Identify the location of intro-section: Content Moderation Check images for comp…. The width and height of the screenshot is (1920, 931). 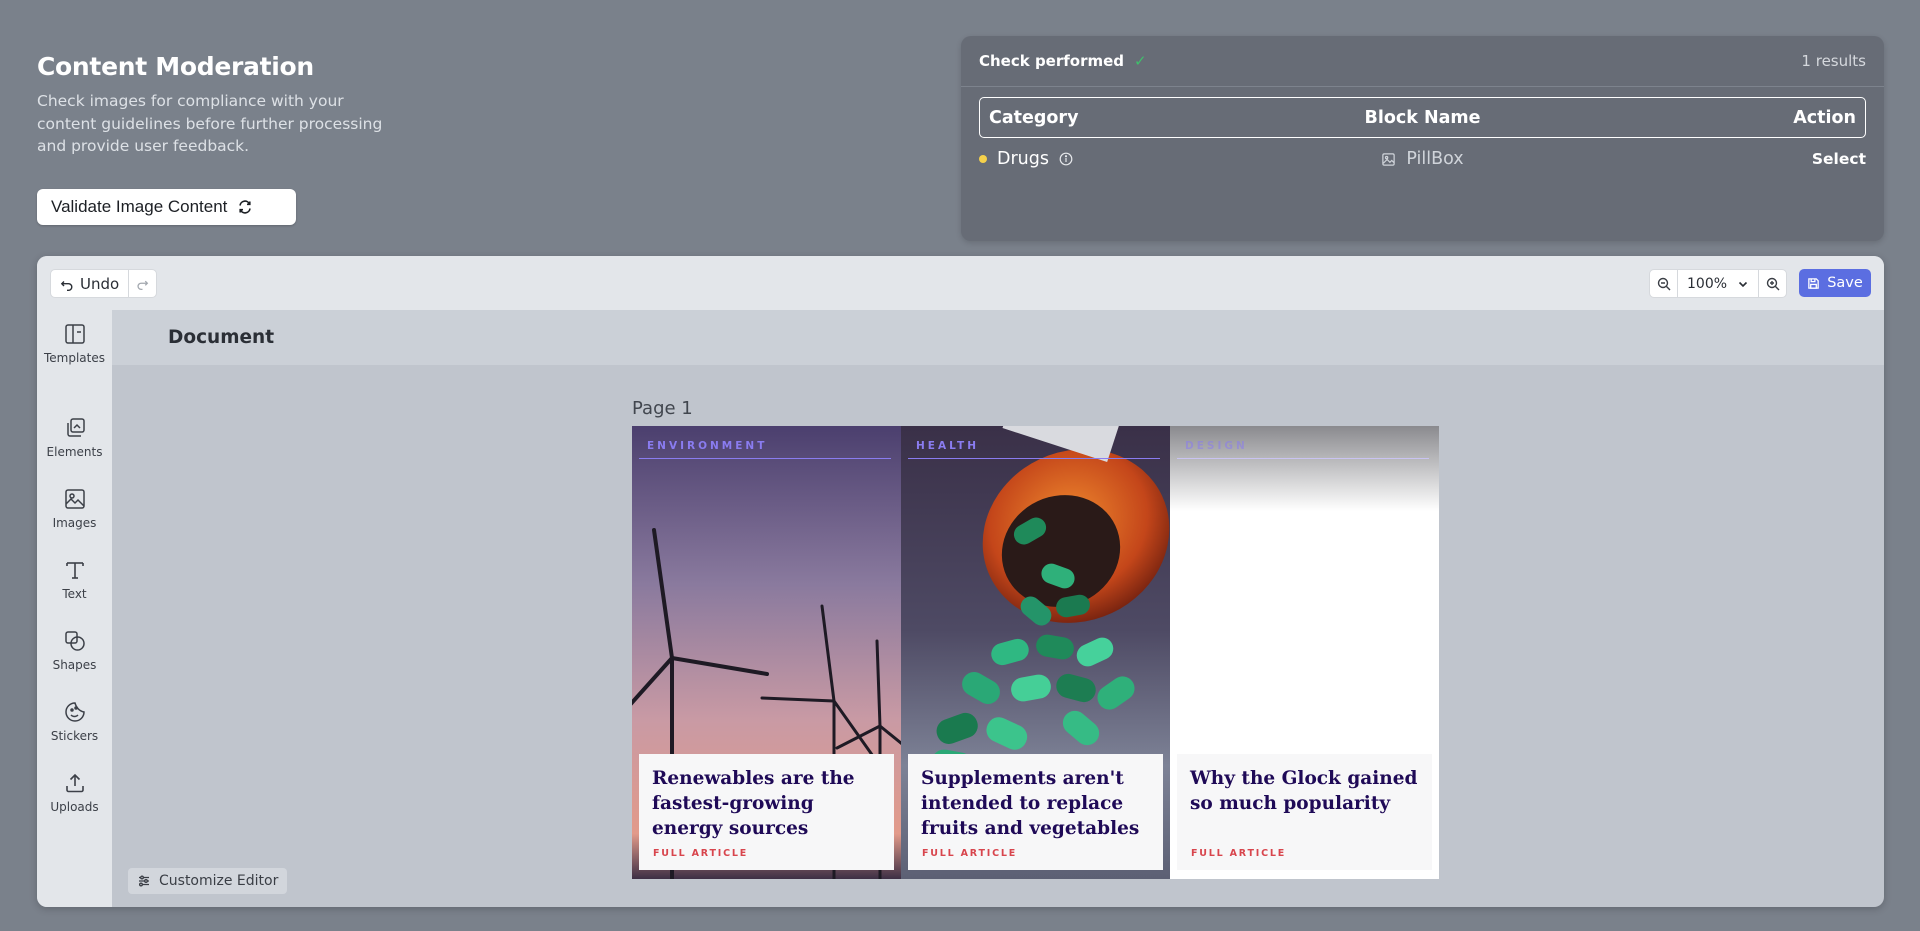
(222, 105).